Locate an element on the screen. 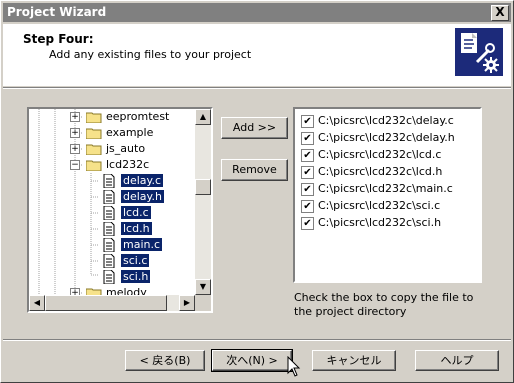  help-button: ヘルプ is located at coordinates (457, 360).